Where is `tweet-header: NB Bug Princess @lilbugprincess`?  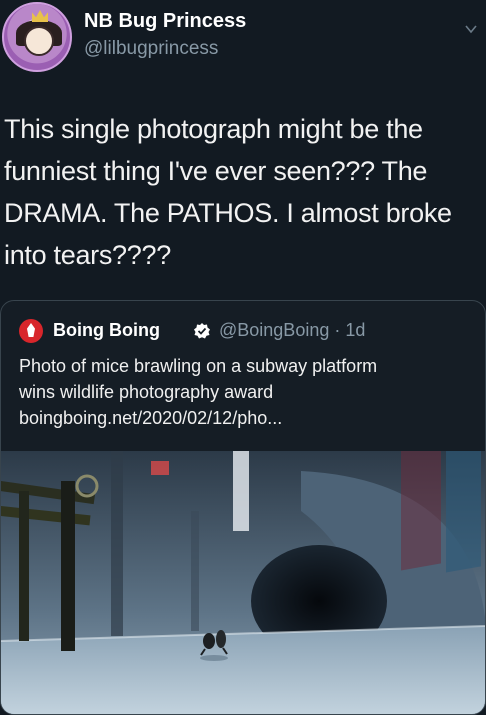 tweet-header: NB Bug Princess @lilbugprincess is located at coordinates (243, 40).